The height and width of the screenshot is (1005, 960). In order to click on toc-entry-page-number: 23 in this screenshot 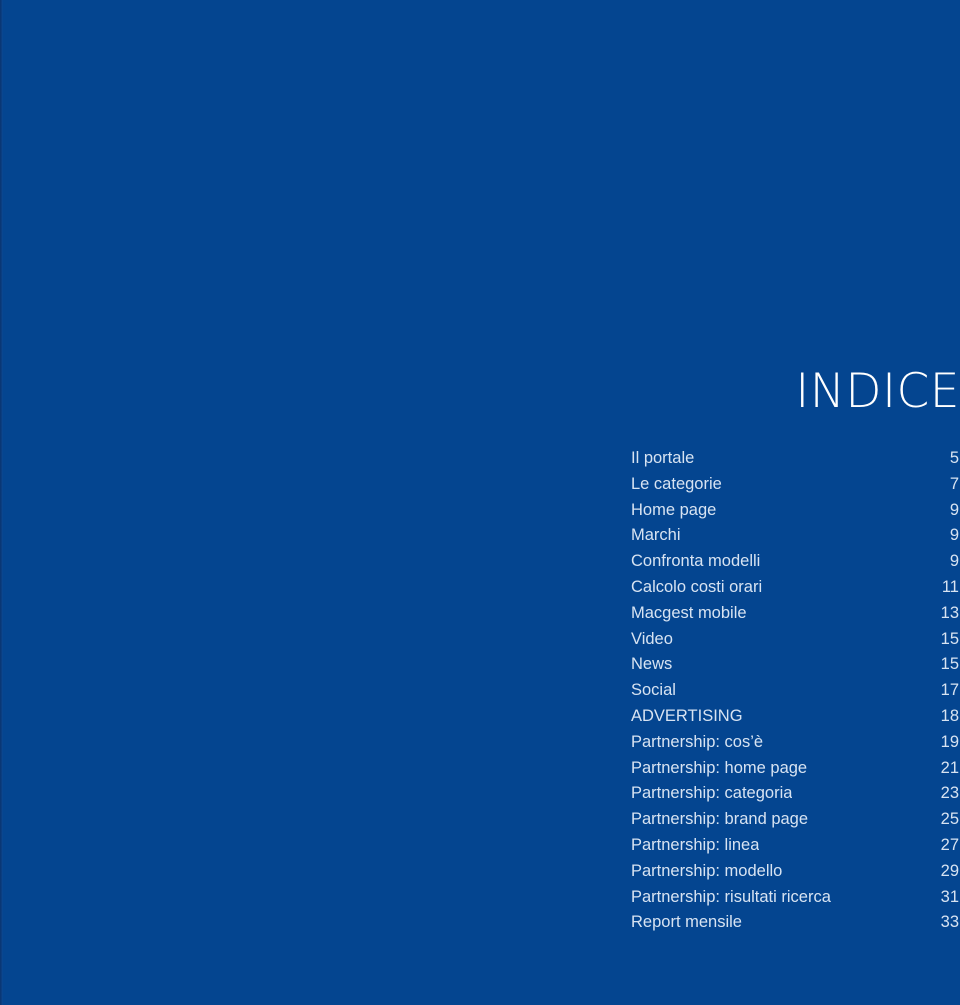, I will do `click(949, 793)`.